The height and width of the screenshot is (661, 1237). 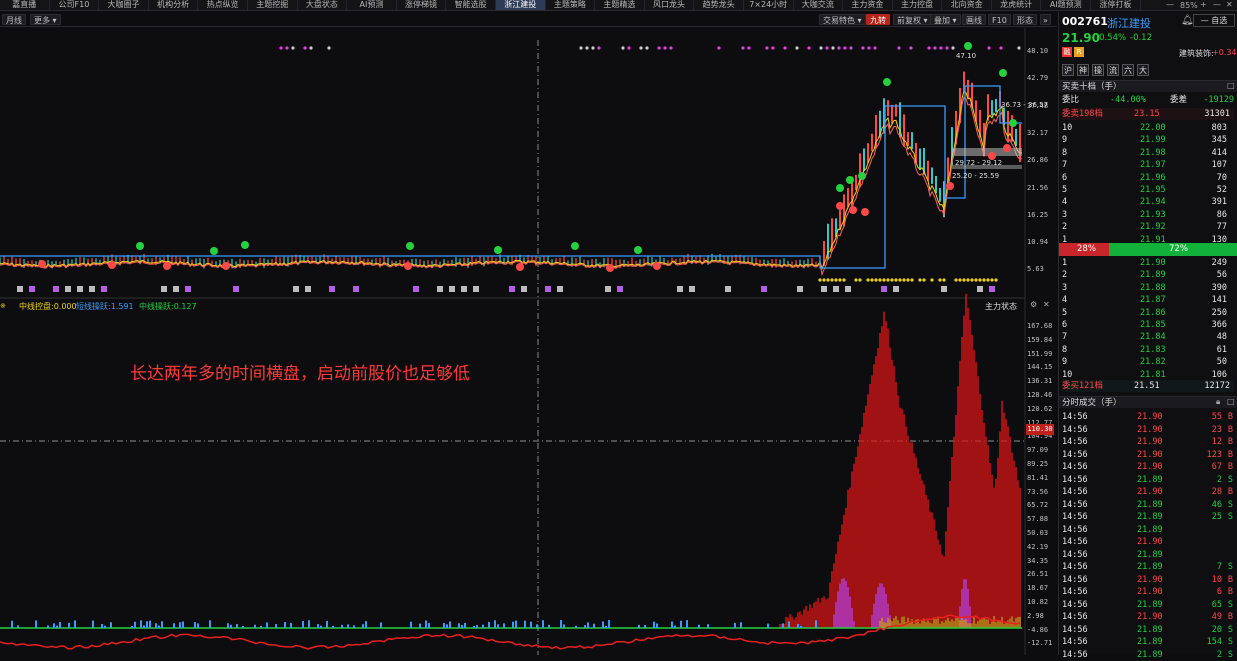 What do you see at coordinates (1148, 263) in the screenshot?
I see `bid-row: 1 21.90 249` at bounding box center [1148, 263].